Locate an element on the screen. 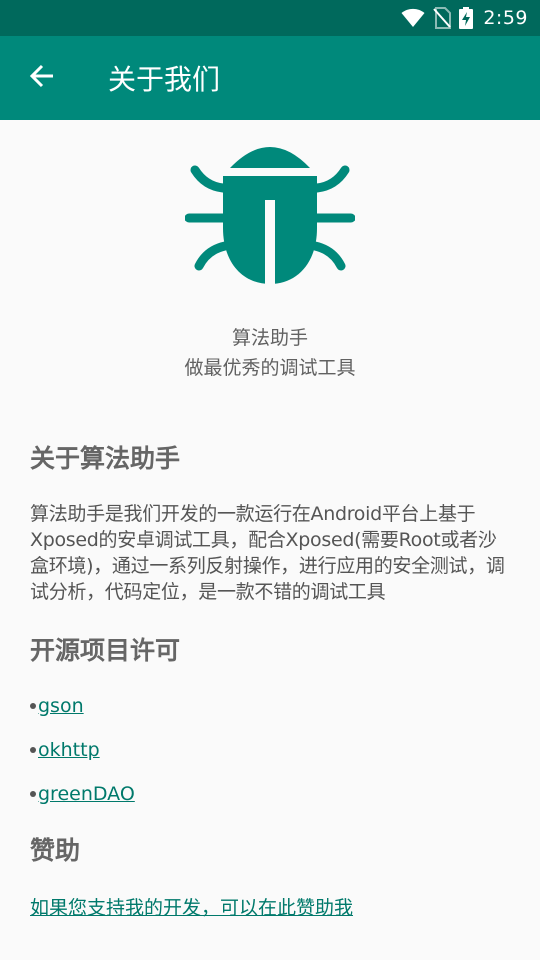 This screenshot has height=960, width=540. gson-link: gson is located at coordinates (61, 706).